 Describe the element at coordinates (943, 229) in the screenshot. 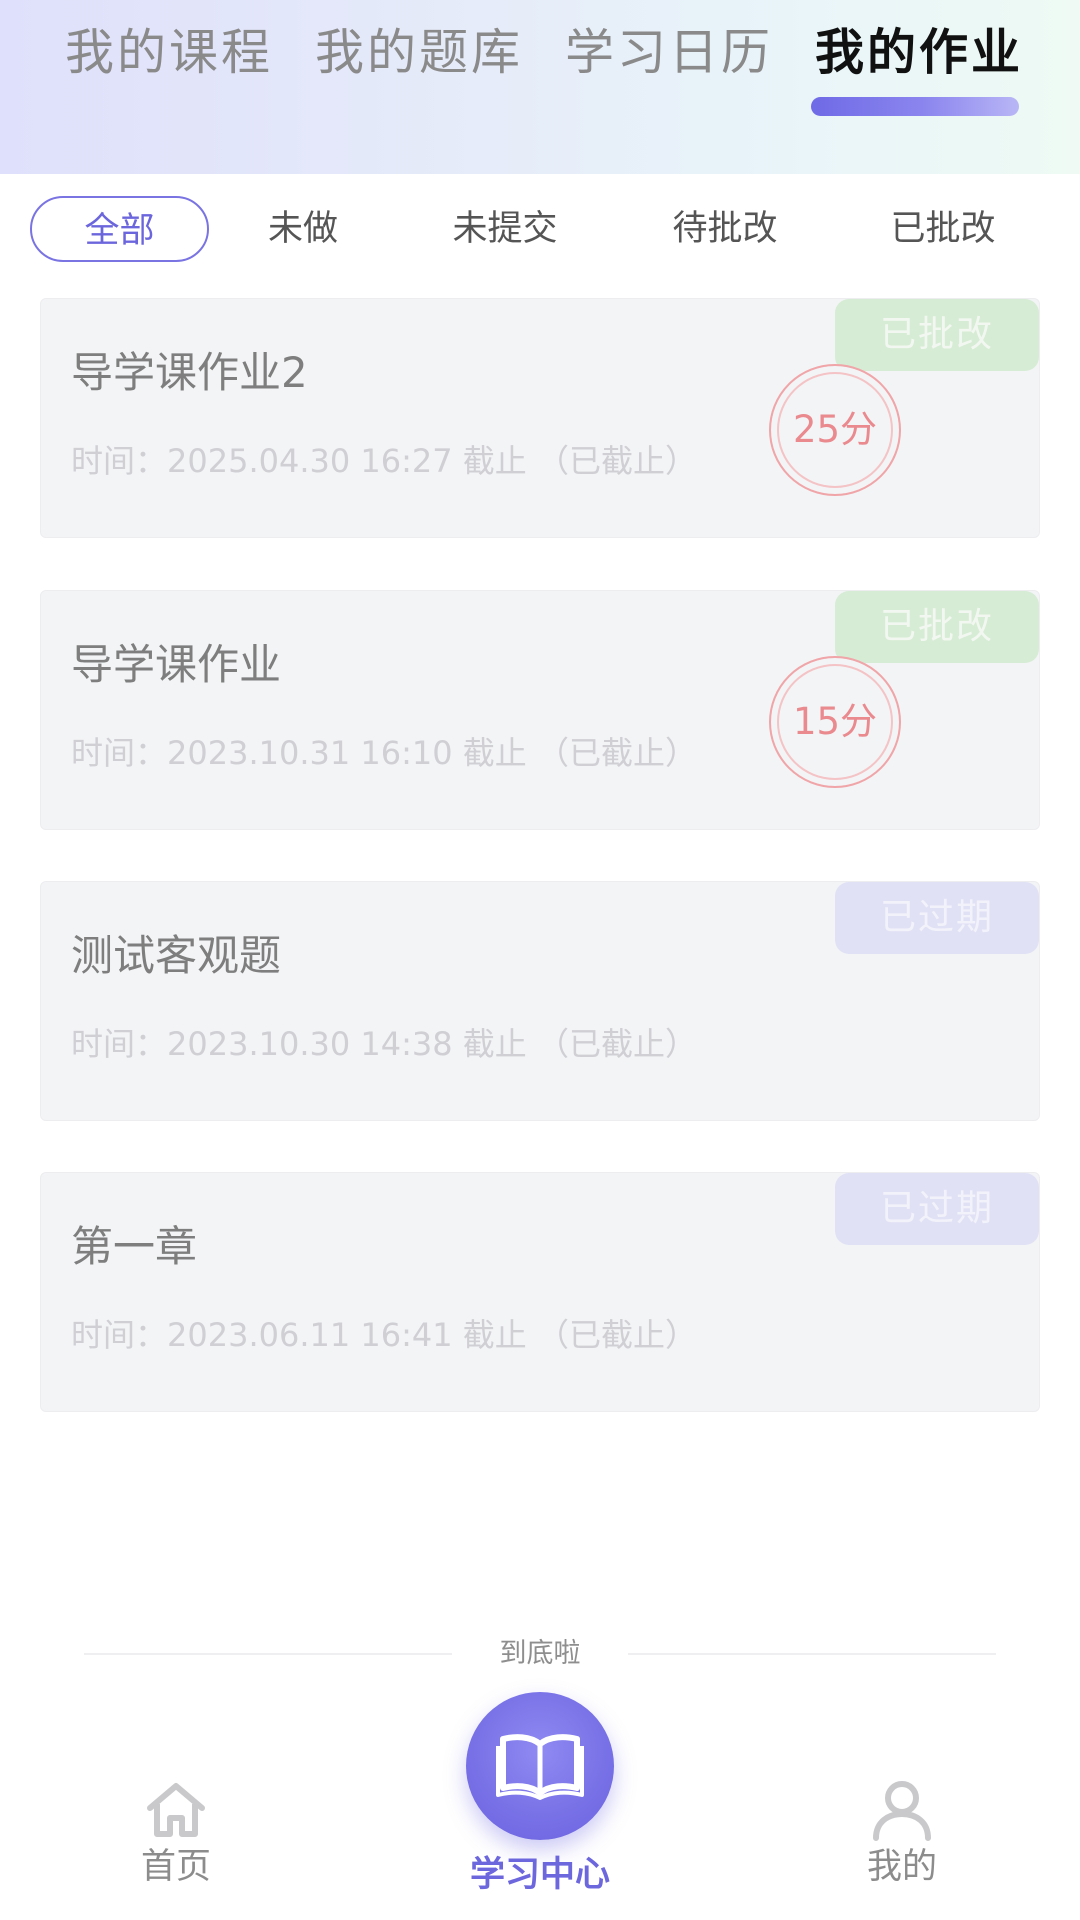

I see `filter-graded: 已批改` at that location.